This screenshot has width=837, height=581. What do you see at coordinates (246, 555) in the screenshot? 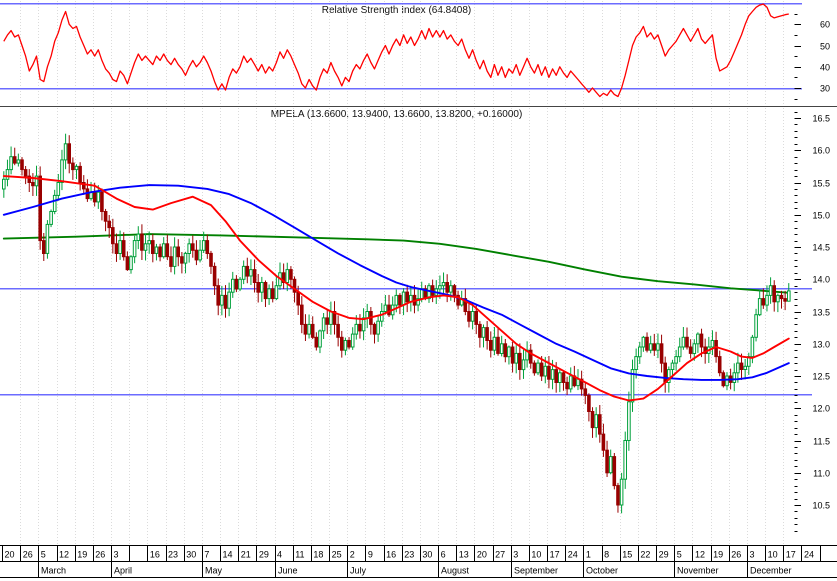
I see `week-label: 21` at bounding box center [246, 555].